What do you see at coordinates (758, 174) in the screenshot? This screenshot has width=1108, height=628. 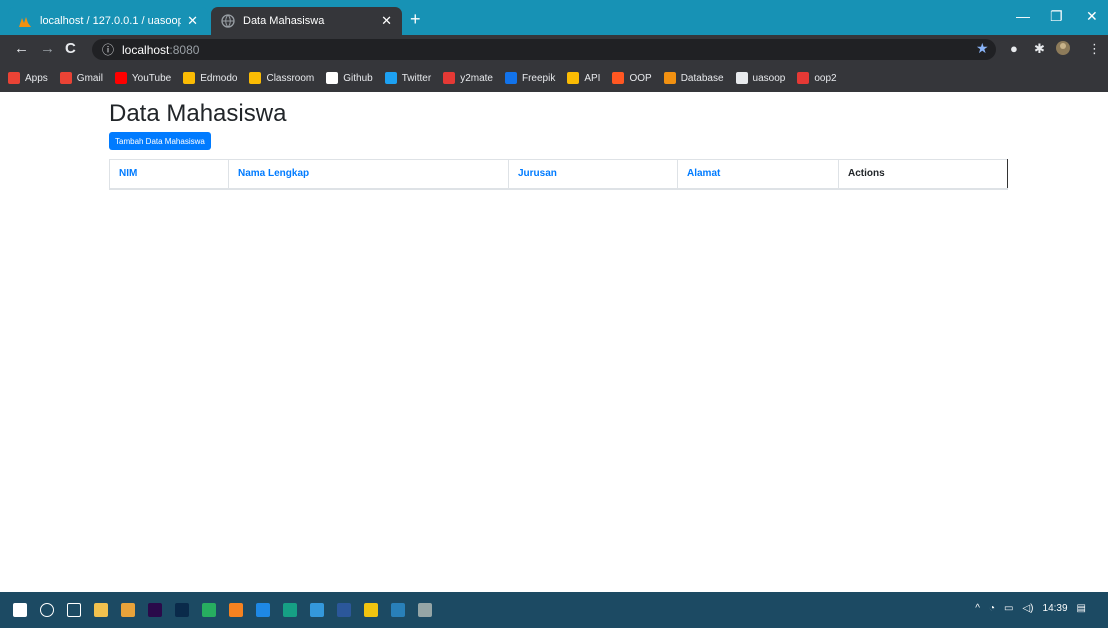 I see `column-header-alamat: Alamat` at bounding box center [758, 174].